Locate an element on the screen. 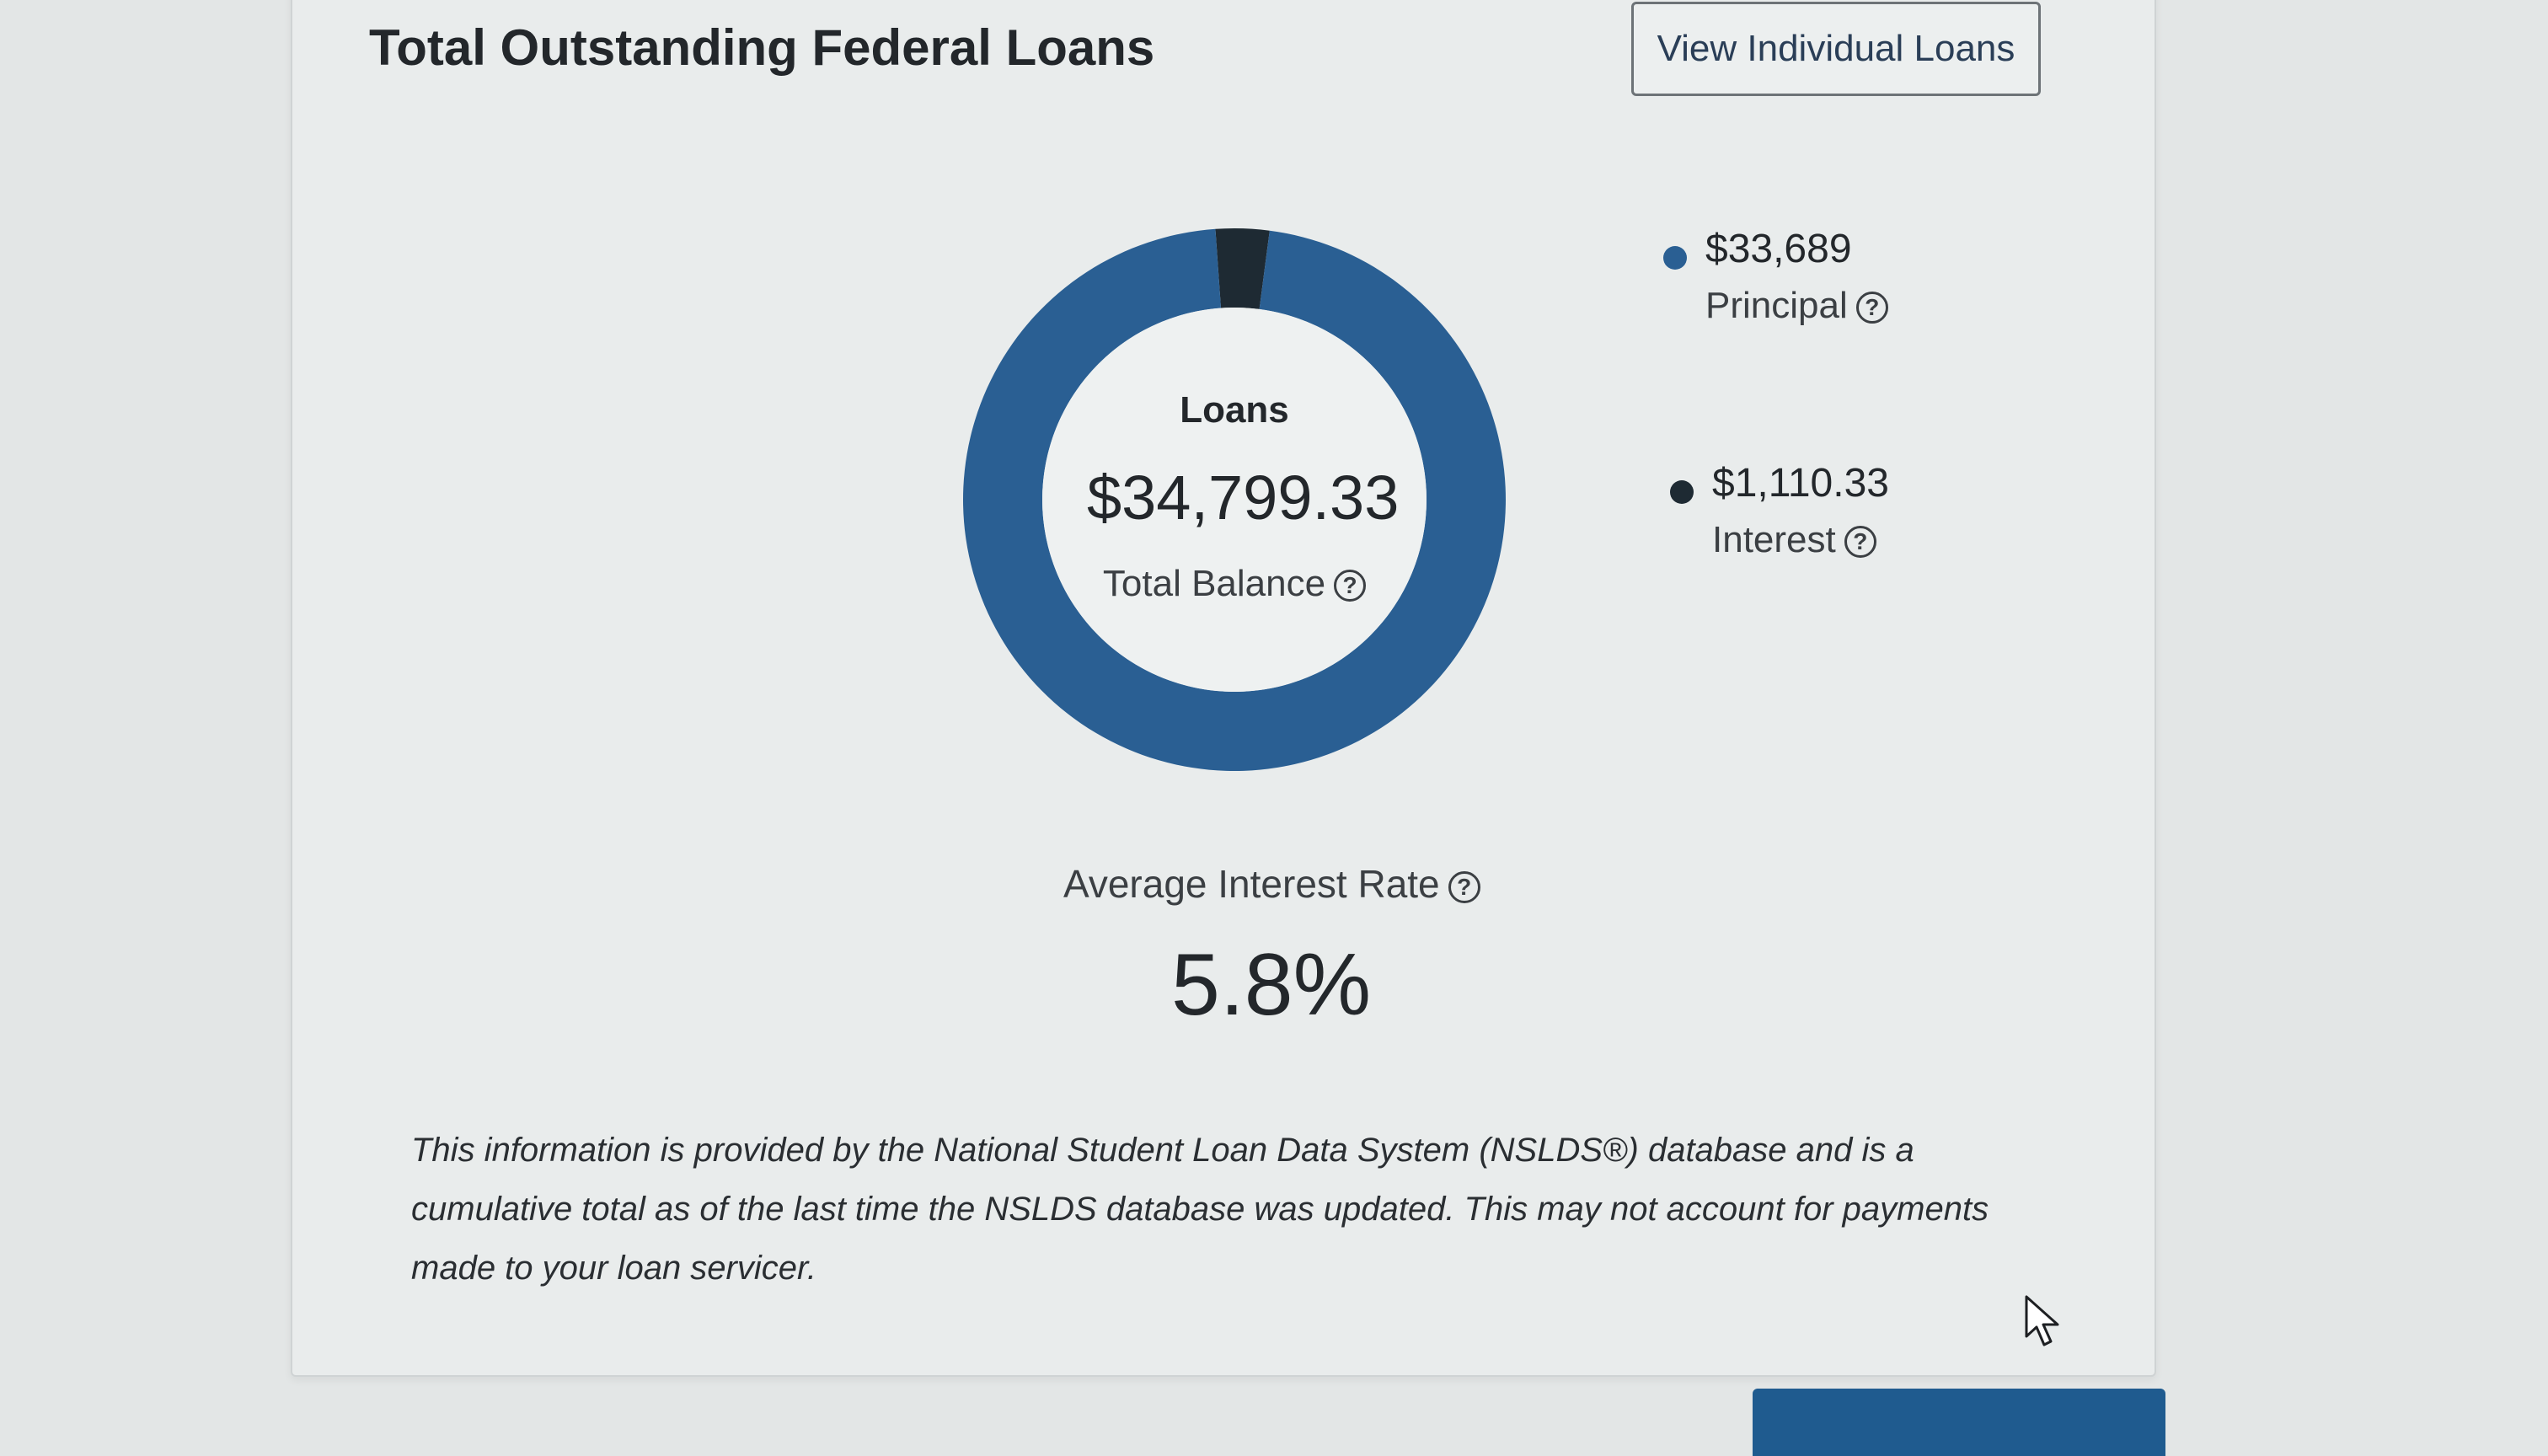 The height and width of the screenshot is (1456, 2548). page-title: Total Outstanding Federal Loans is located at coordinates (762, 47).